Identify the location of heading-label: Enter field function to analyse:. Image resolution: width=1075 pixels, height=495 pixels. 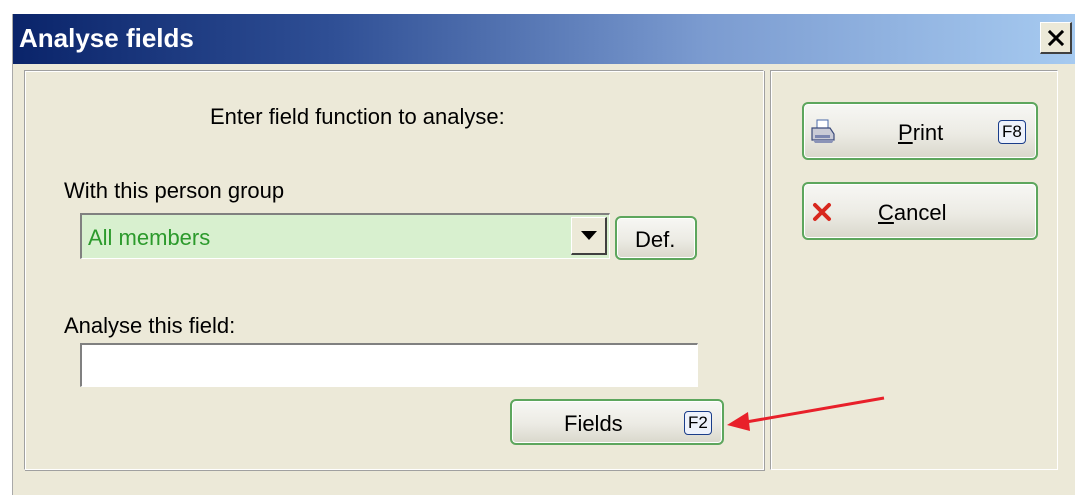
(357, 116).